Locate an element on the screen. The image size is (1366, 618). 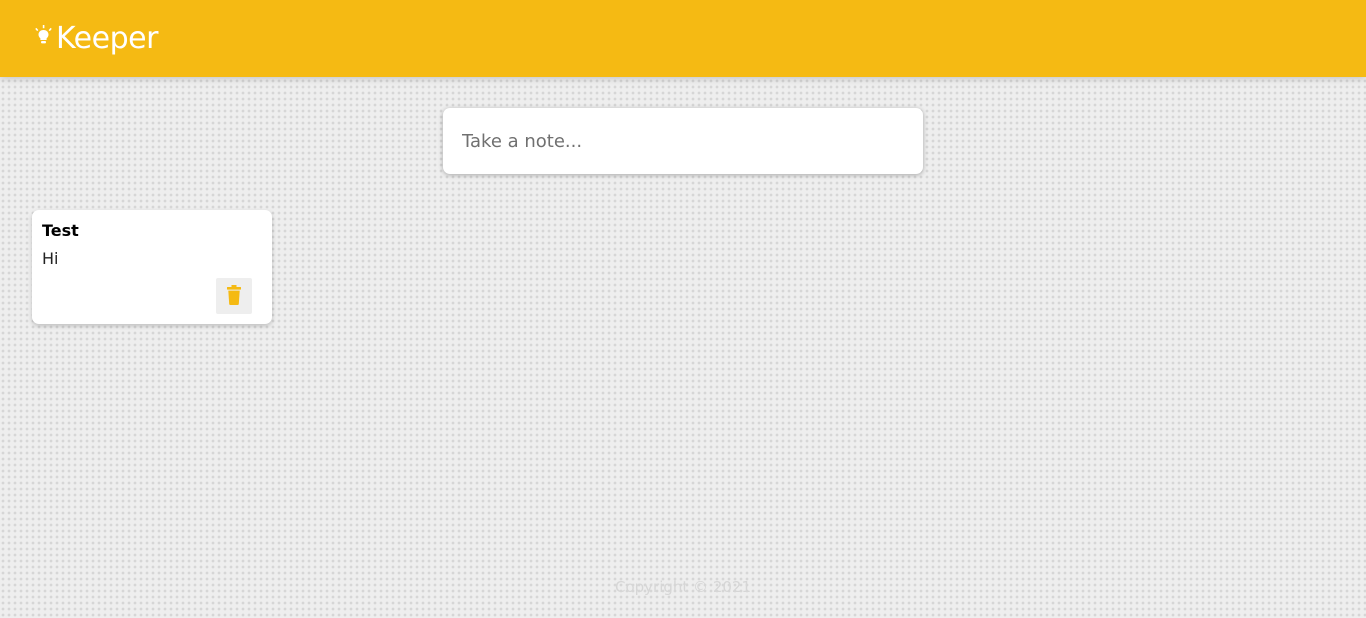
app-title: Keeper is located at coordinates (107, 38).